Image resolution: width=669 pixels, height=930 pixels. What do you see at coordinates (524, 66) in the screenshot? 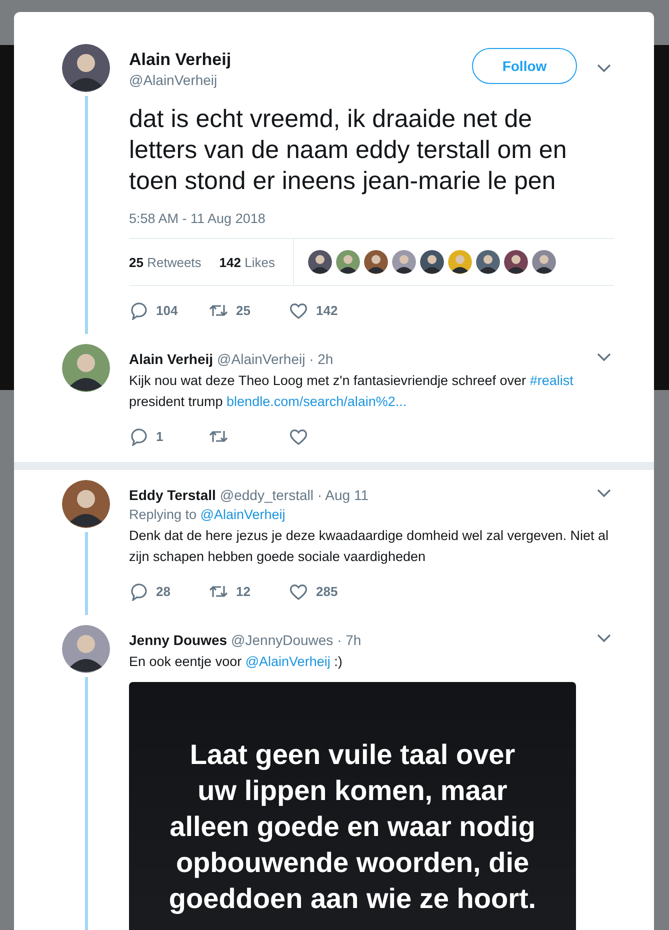
I see `follow-button: Follow` at bounding box center [524, 66].